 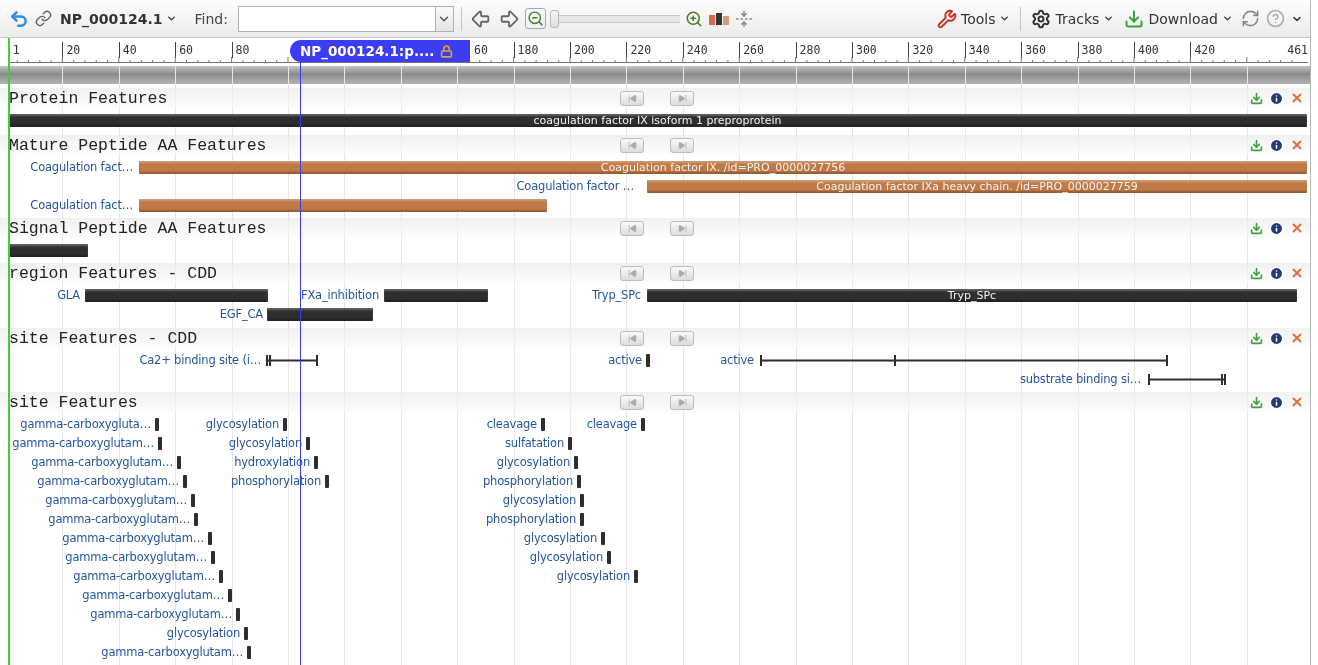 I want to click on overview-bar, so click(x=655, y=75).